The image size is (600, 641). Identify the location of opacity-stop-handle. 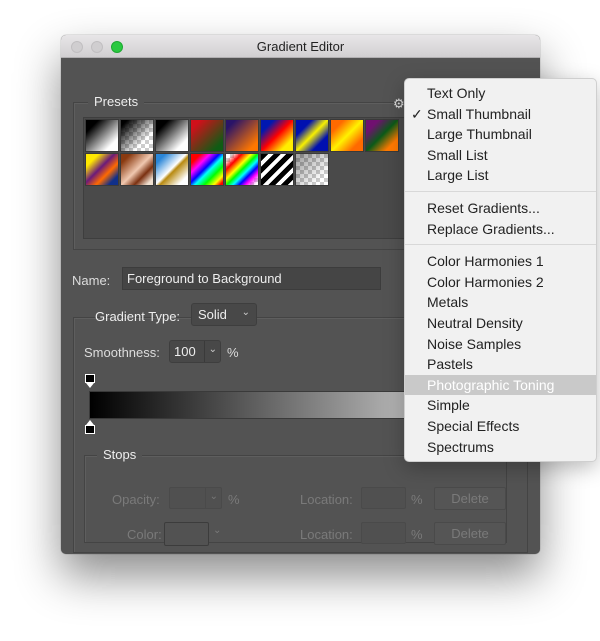
(90, 381).